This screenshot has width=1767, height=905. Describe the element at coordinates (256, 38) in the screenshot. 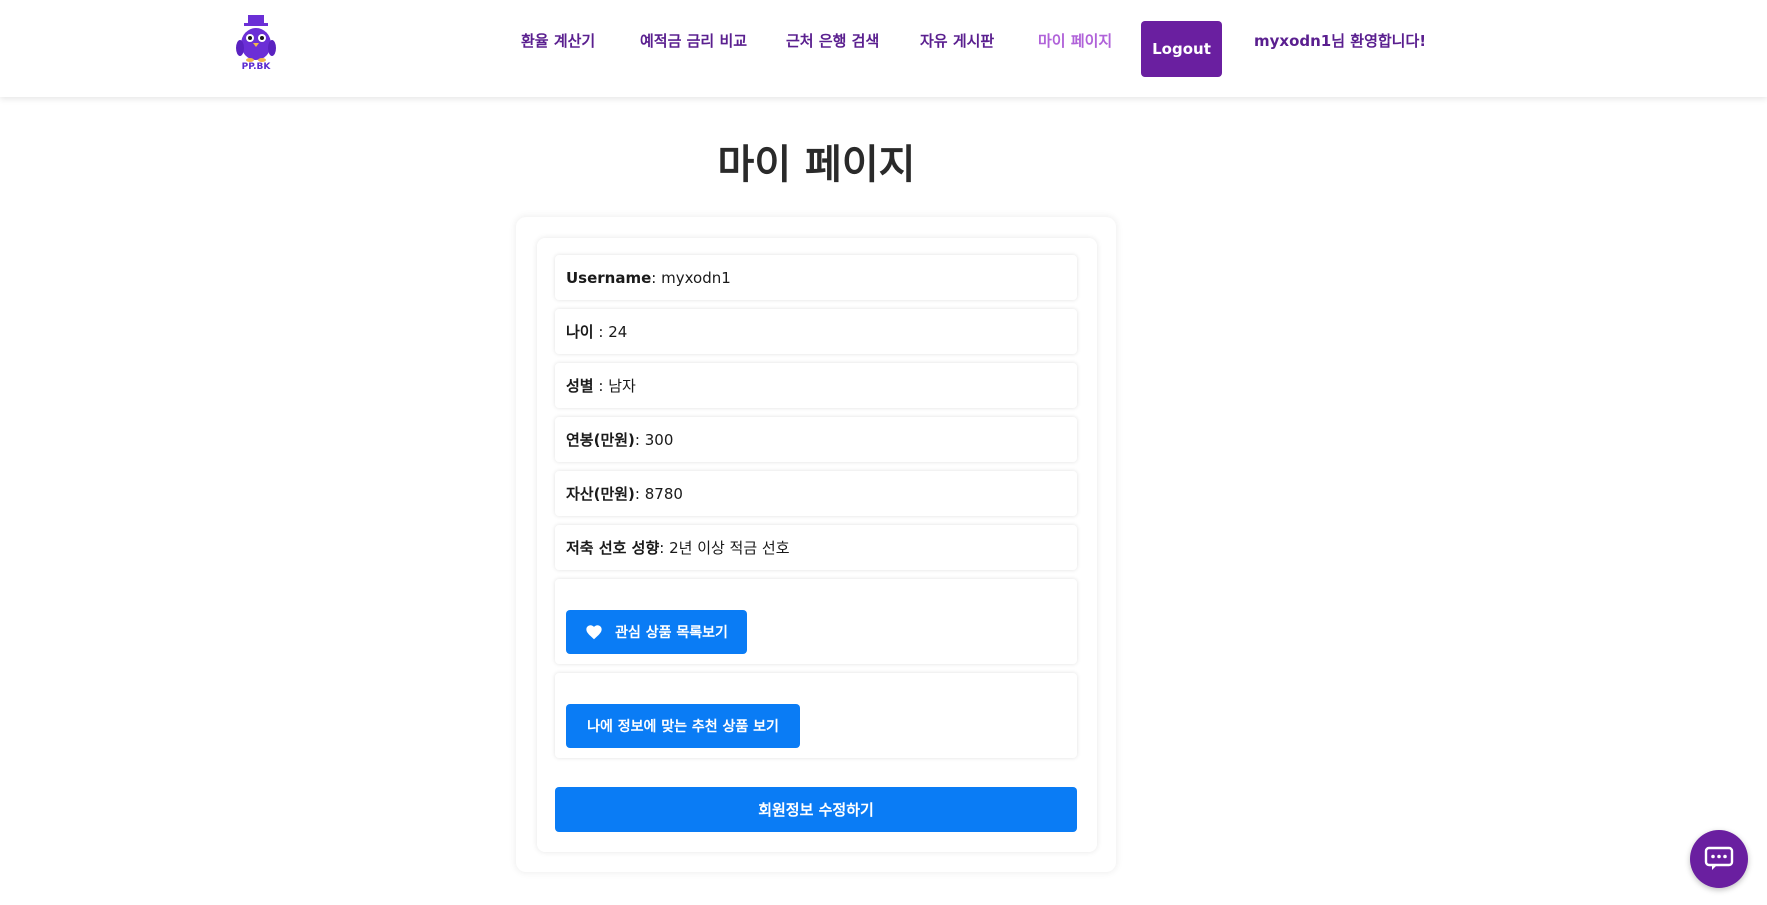

I see `penguin-logo-icon` at that location.